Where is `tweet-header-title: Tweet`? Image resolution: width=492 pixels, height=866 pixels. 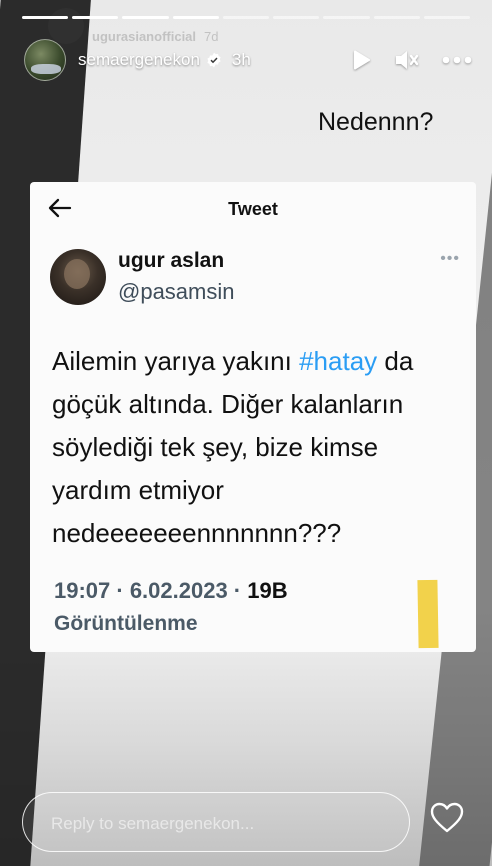 tweet-header-title: Tweet is located at coordinates (253, 209).